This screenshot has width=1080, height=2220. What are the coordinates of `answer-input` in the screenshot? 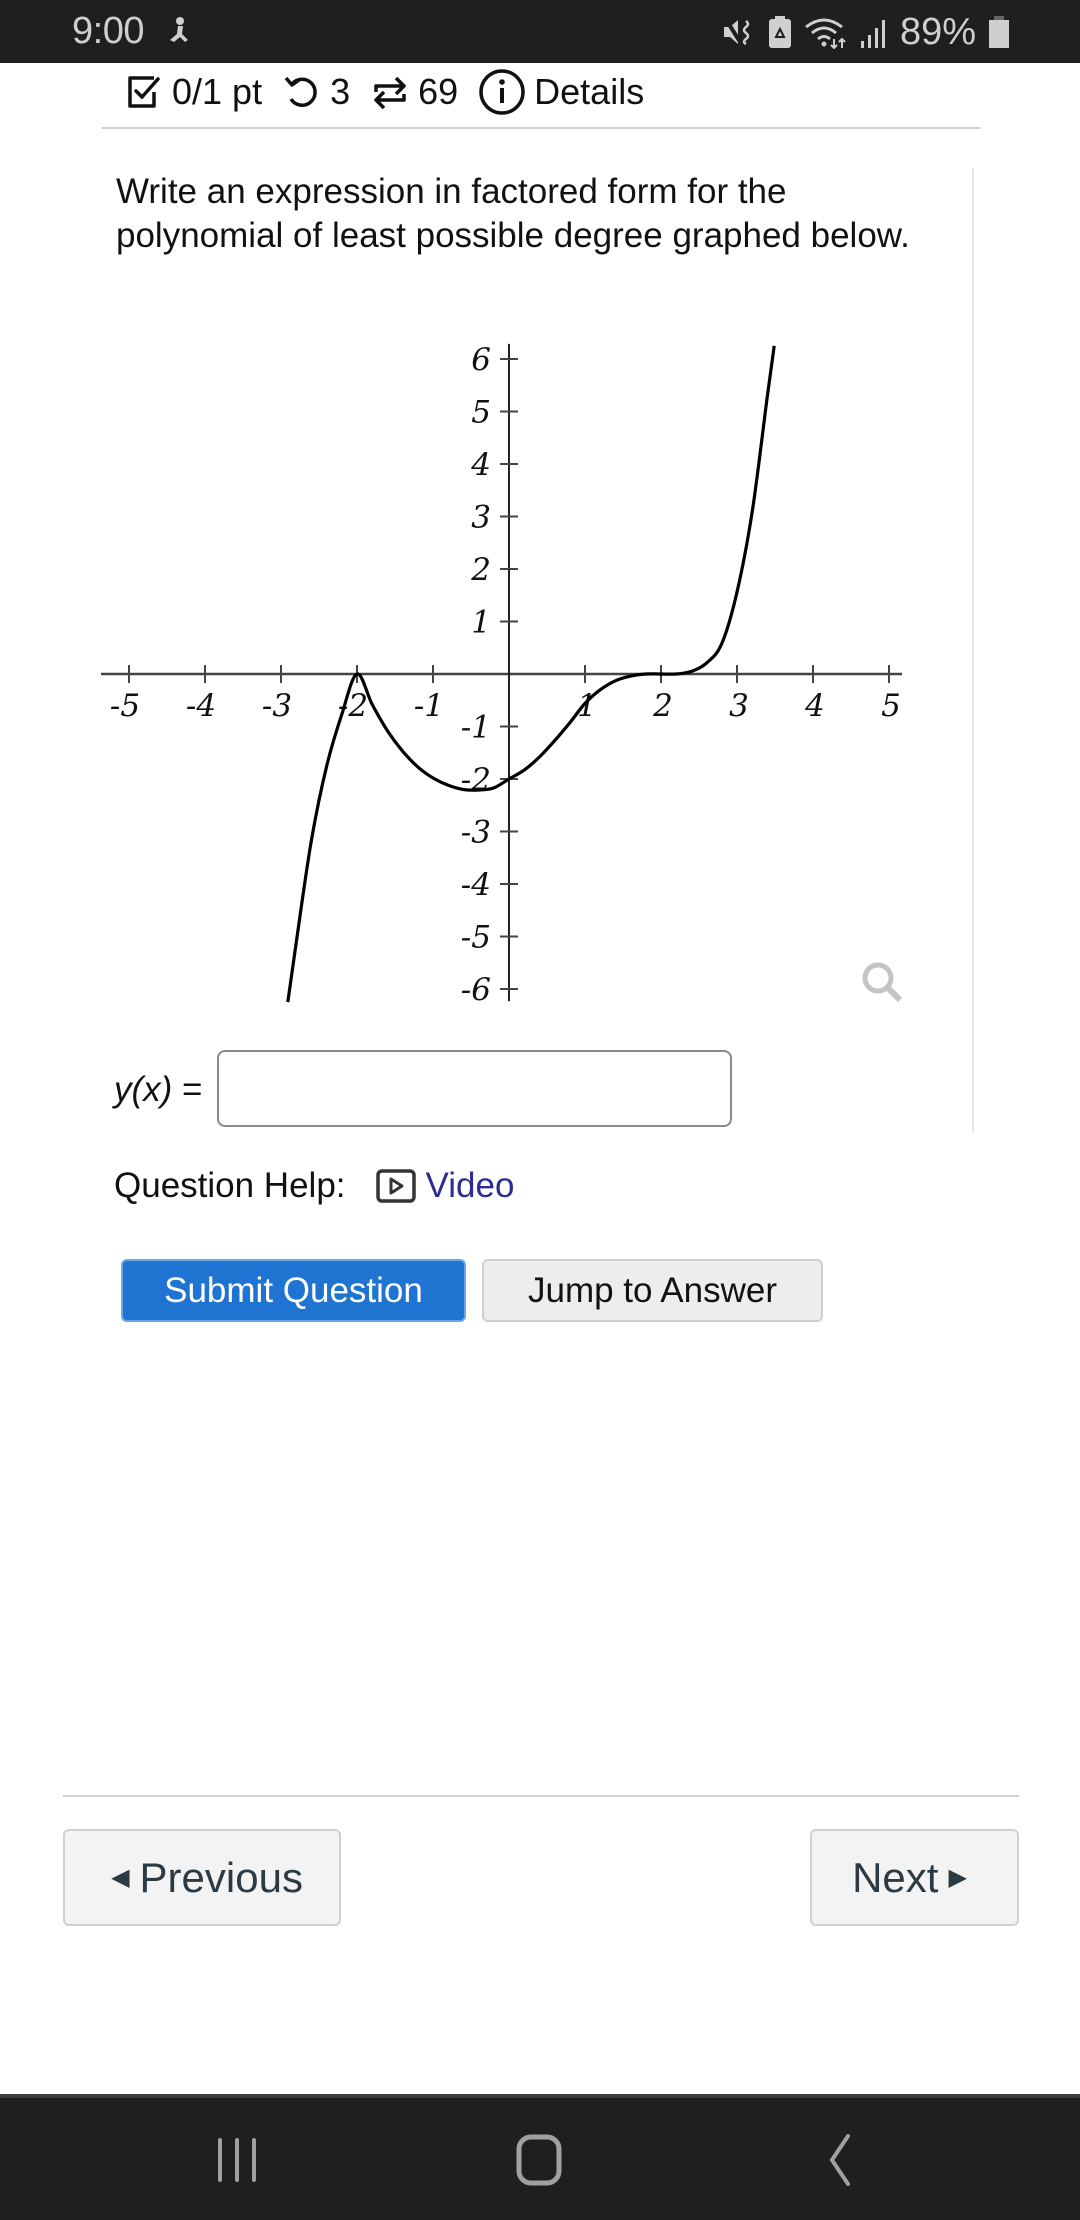 It's located at (474, 1088).